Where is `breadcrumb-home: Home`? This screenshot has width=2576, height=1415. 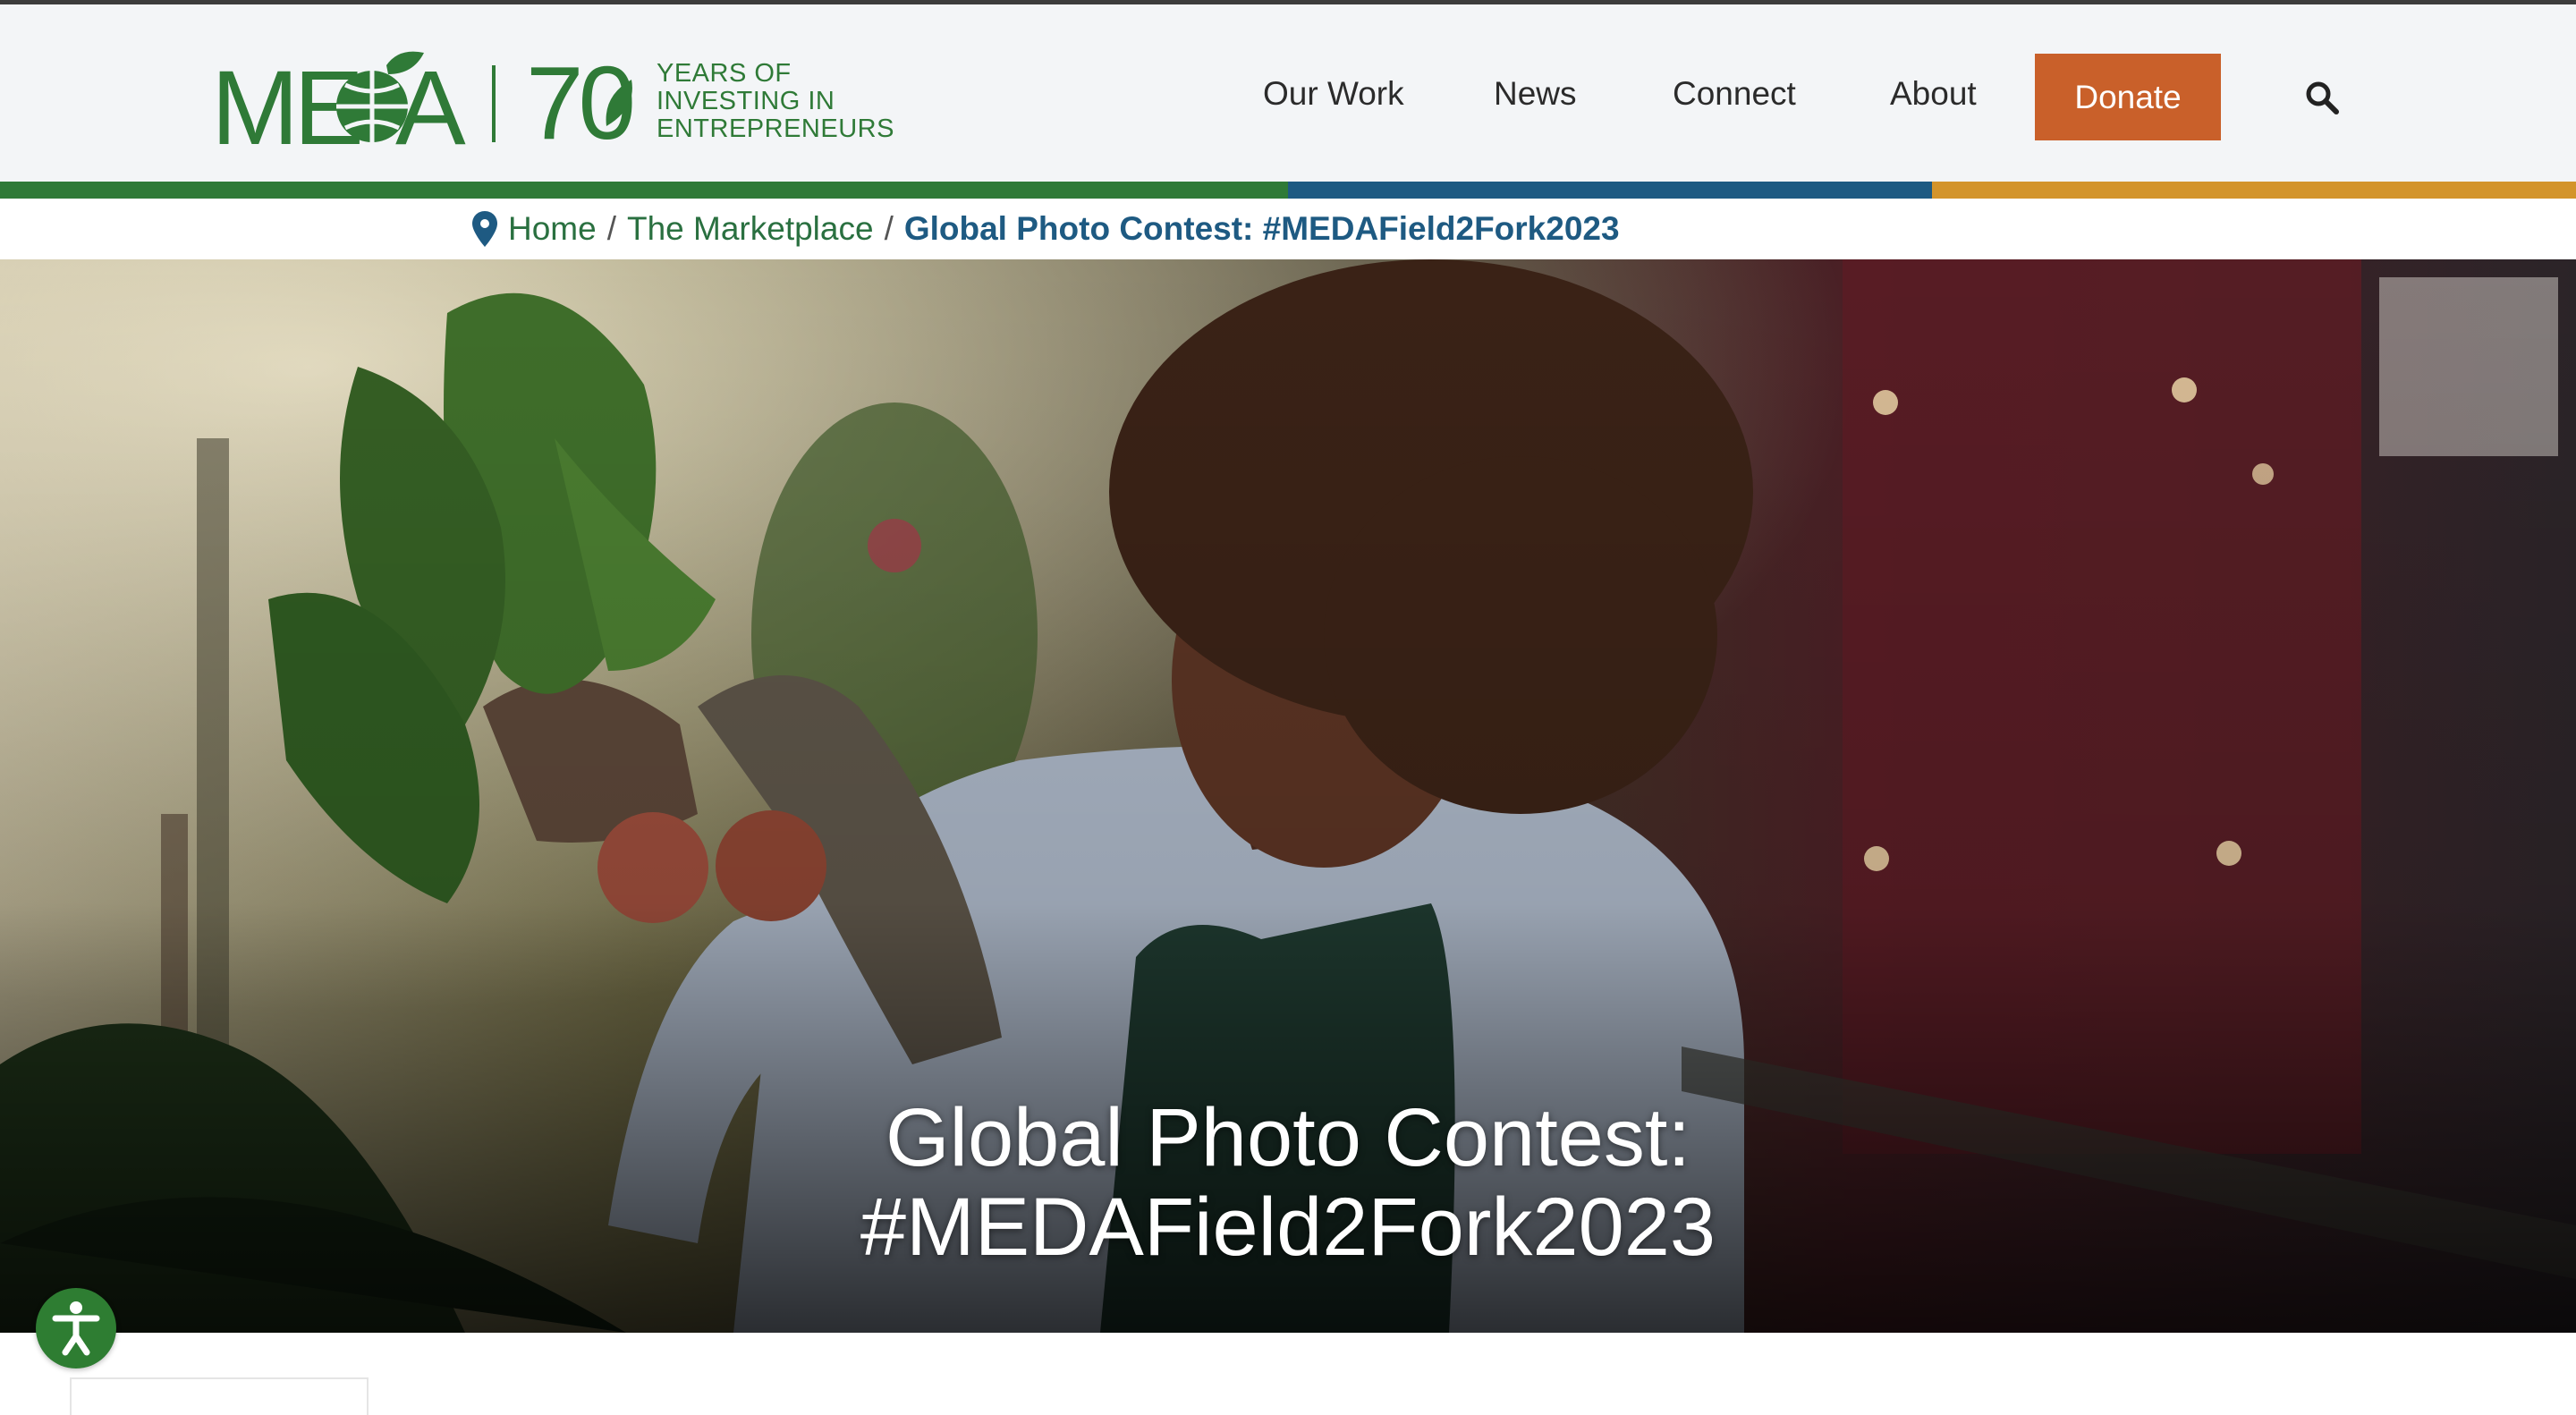
breadcrumb-home: Home is located at coordinates (552, 229).